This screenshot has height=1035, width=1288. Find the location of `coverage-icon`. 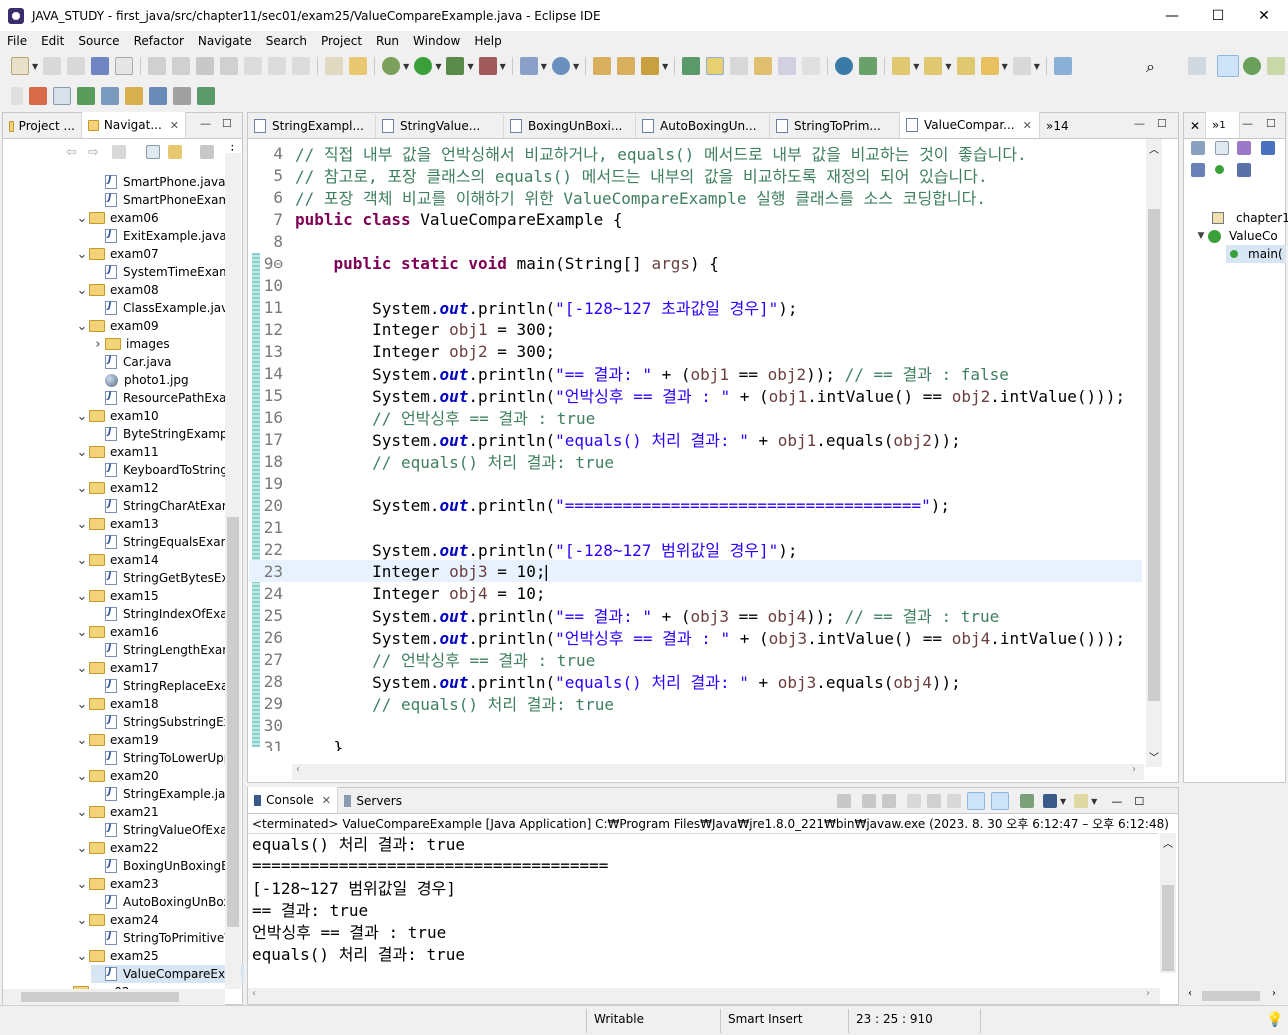

coverage-icon is located at coordinates (455, 66).